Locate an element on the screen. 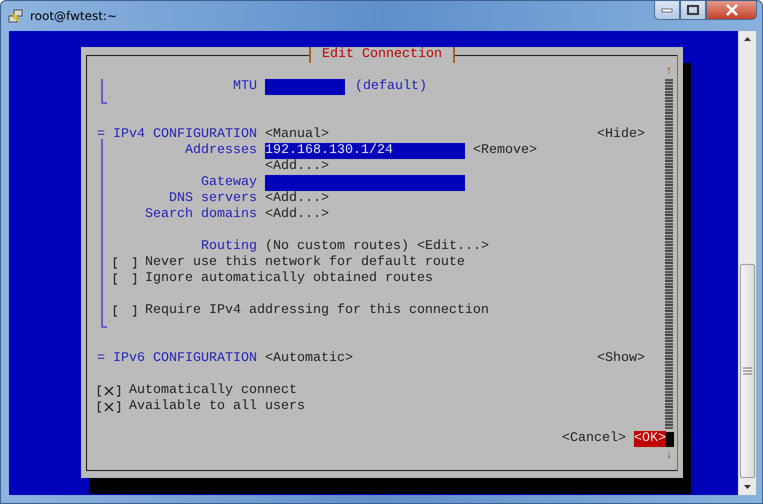 The width and height of the screenshot is (763, 504). maximize-icon is located at coordinates (693, 10).